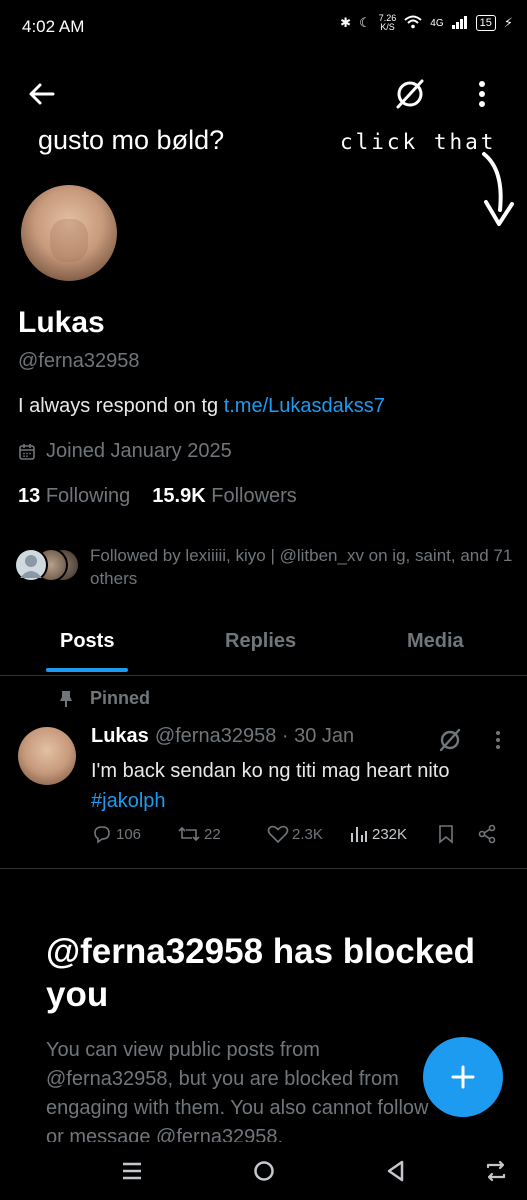  Describe the element at coordinates (121, 406) in the screenshot. I see `bio-text: I always respond on tg` at that location.